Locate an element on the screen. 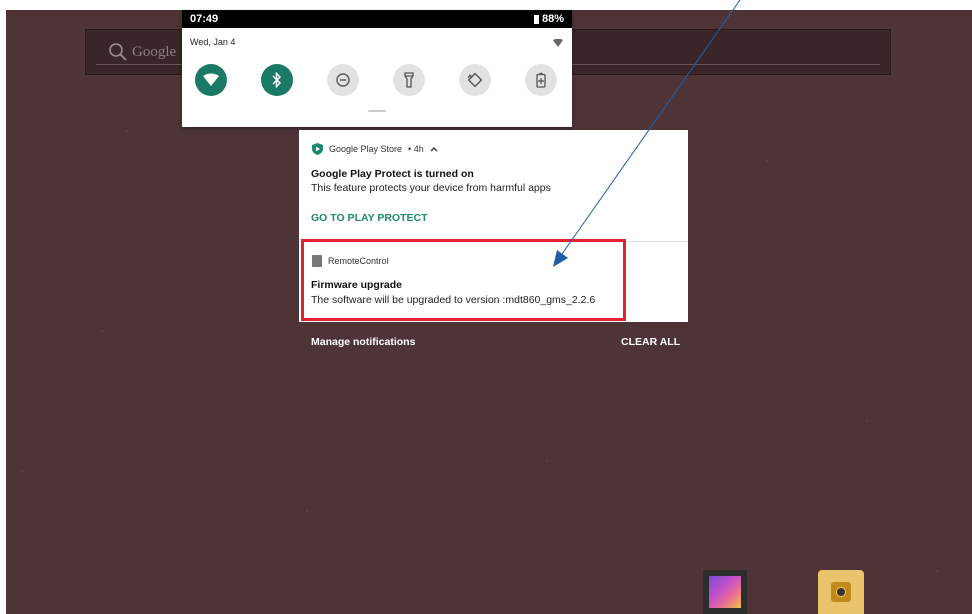 The width and height of the screenshot is (972, 614). notification-header: RemoteControl is located at coordinates (350, 261).